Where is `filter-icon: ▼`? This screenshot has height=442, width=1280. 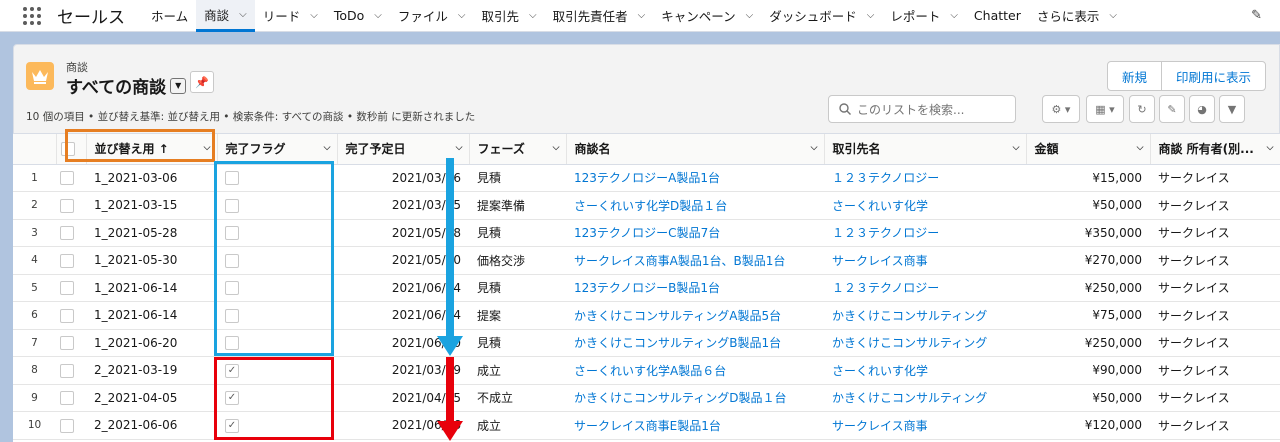
filter-icon: ▼ is located at coordinates (1232, 109).